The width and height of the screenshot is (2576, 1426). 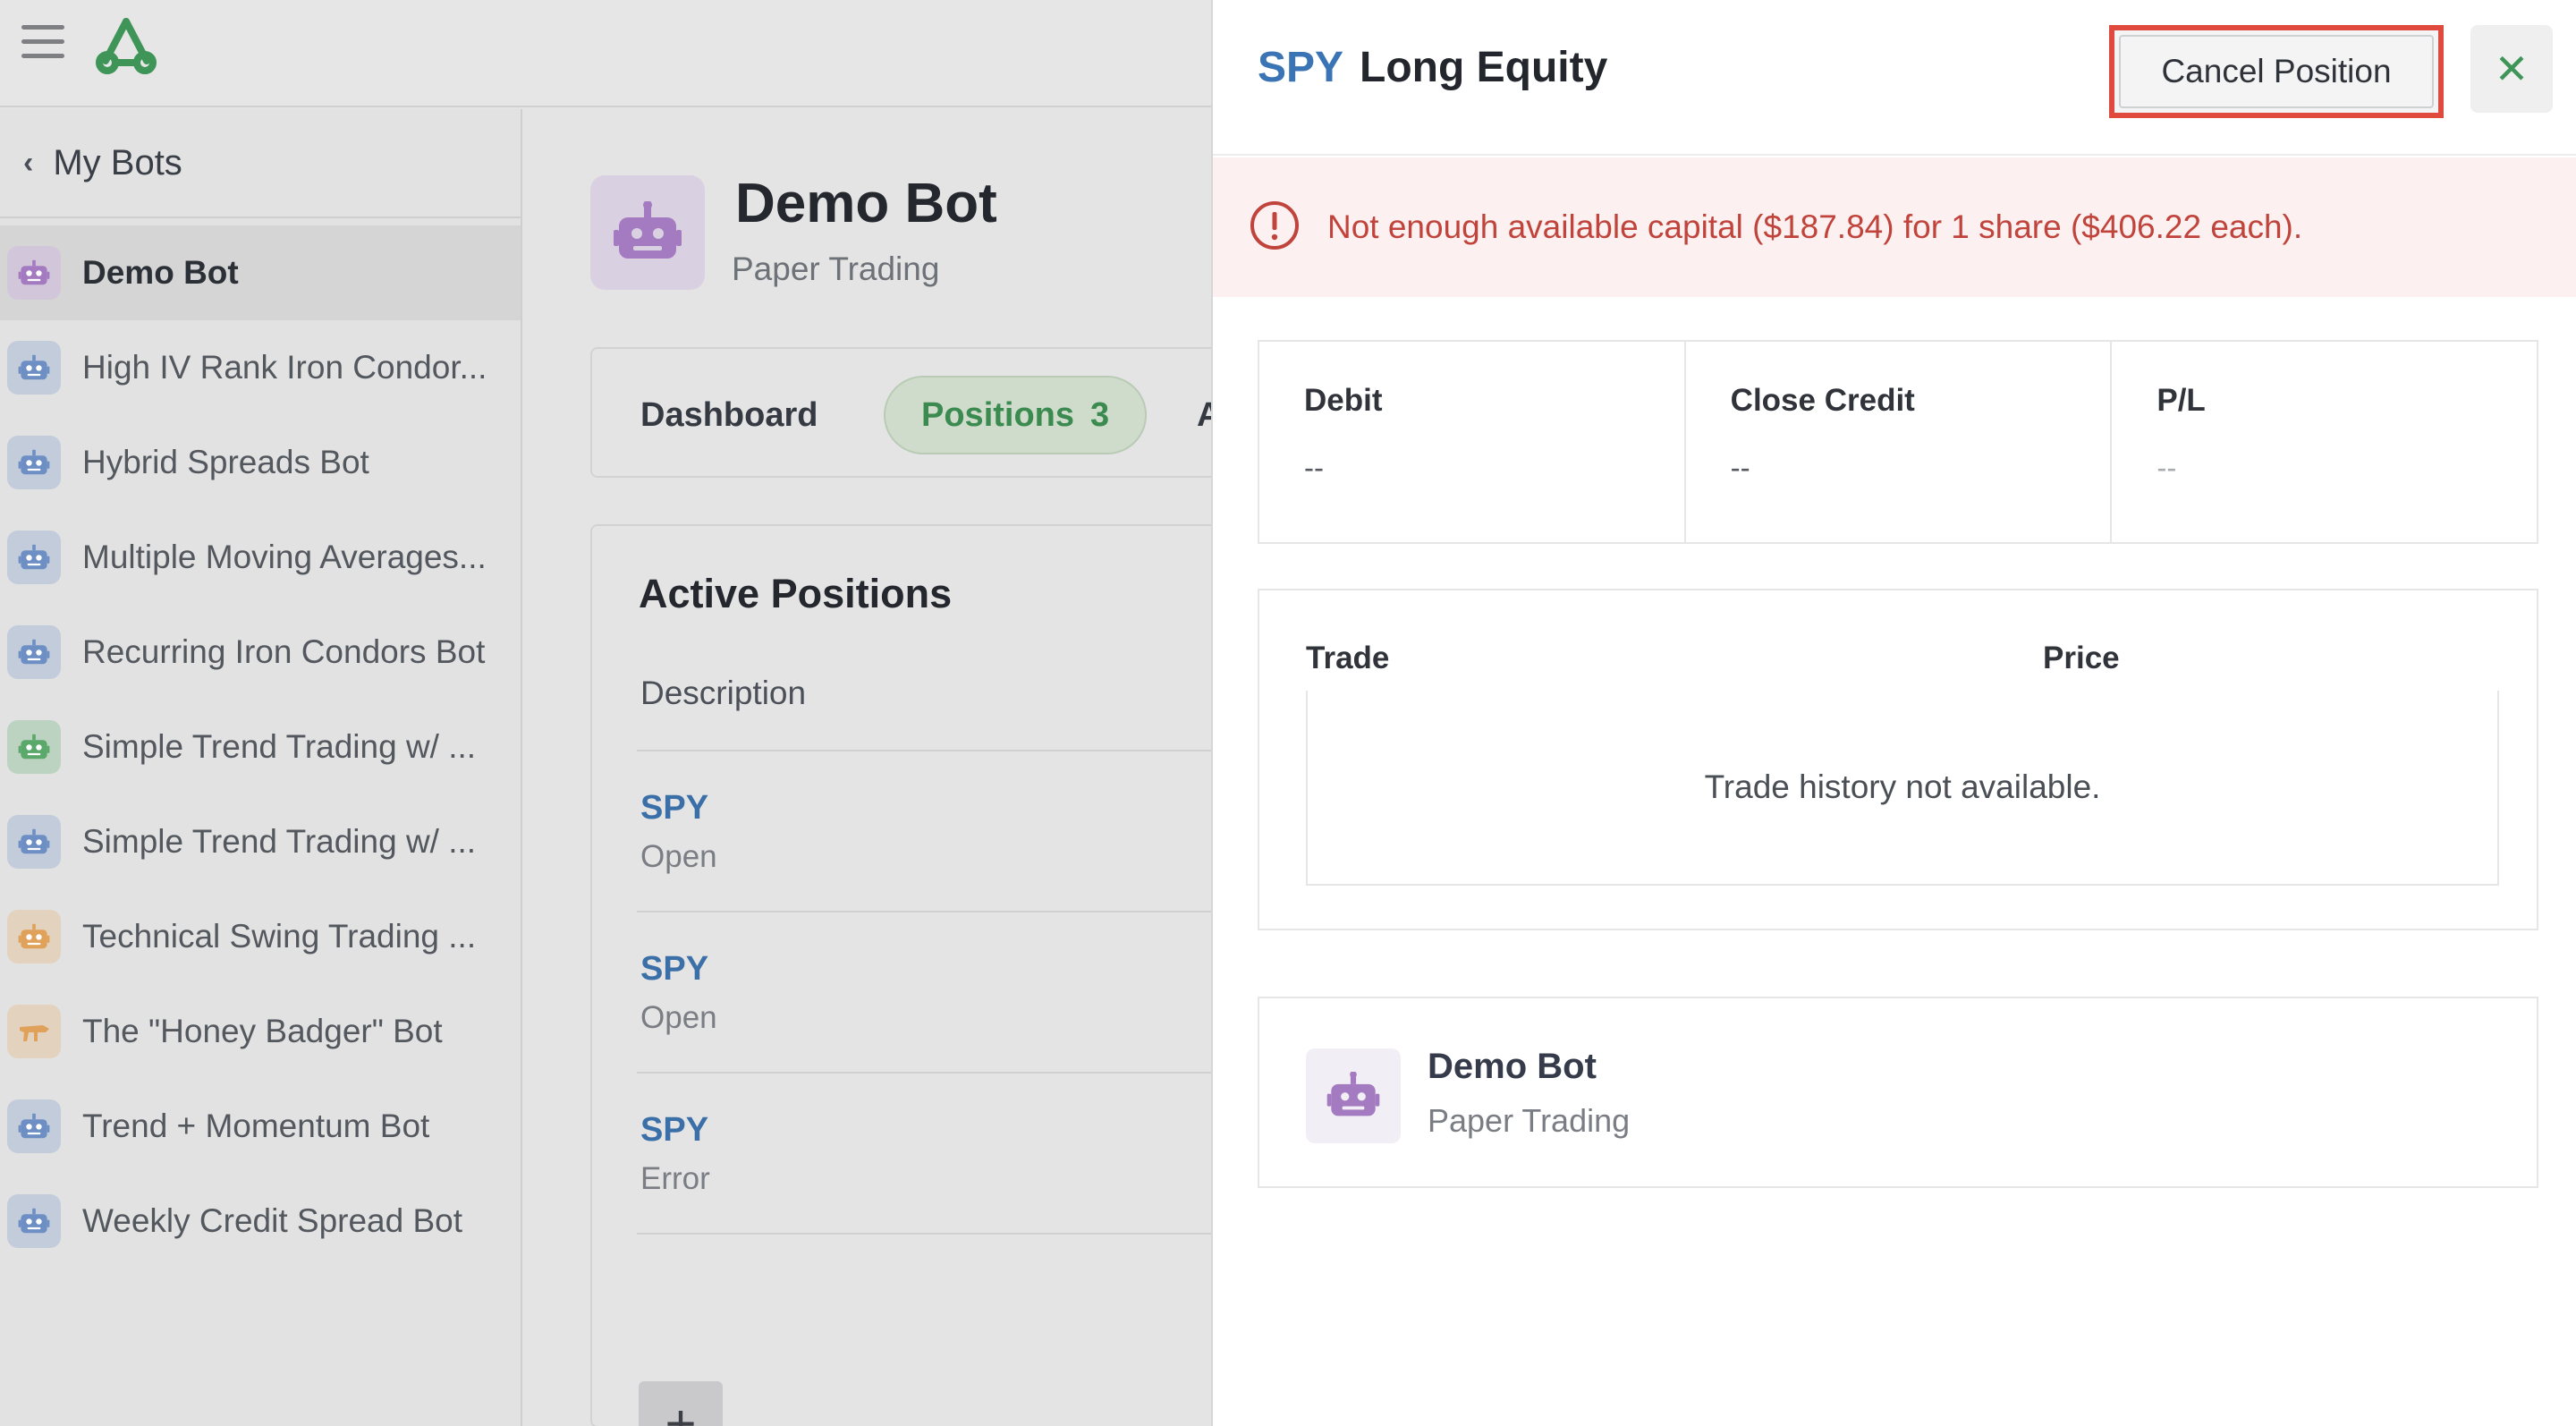 I want to click on sidebar-item-label: The "Honey Badger" Bot, so click(x=262, y=1031).